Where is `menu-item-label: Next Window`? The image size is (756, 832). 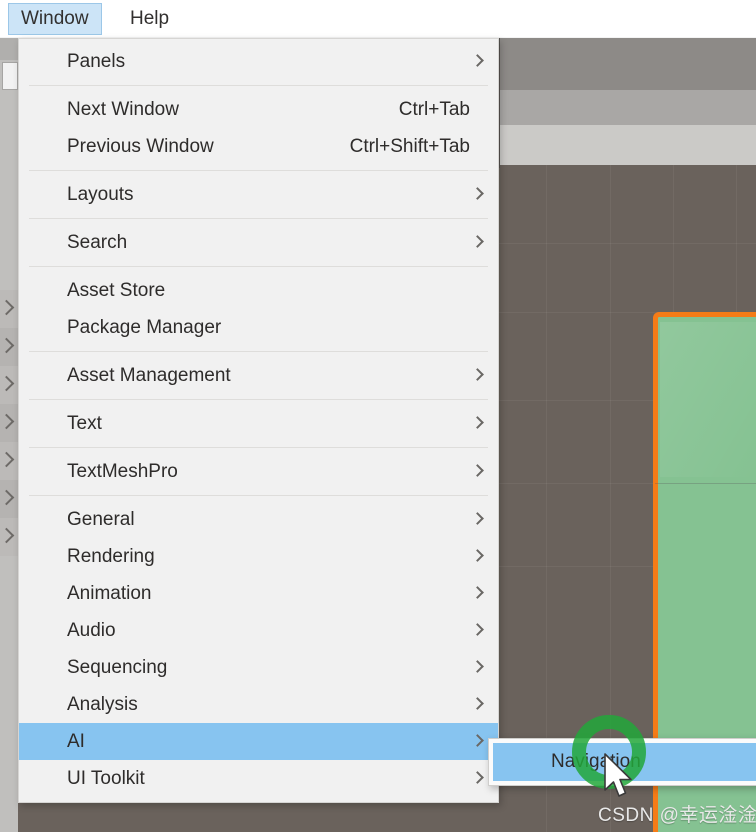
menu-item-label: Next Window is located at coordinates (123, 109).